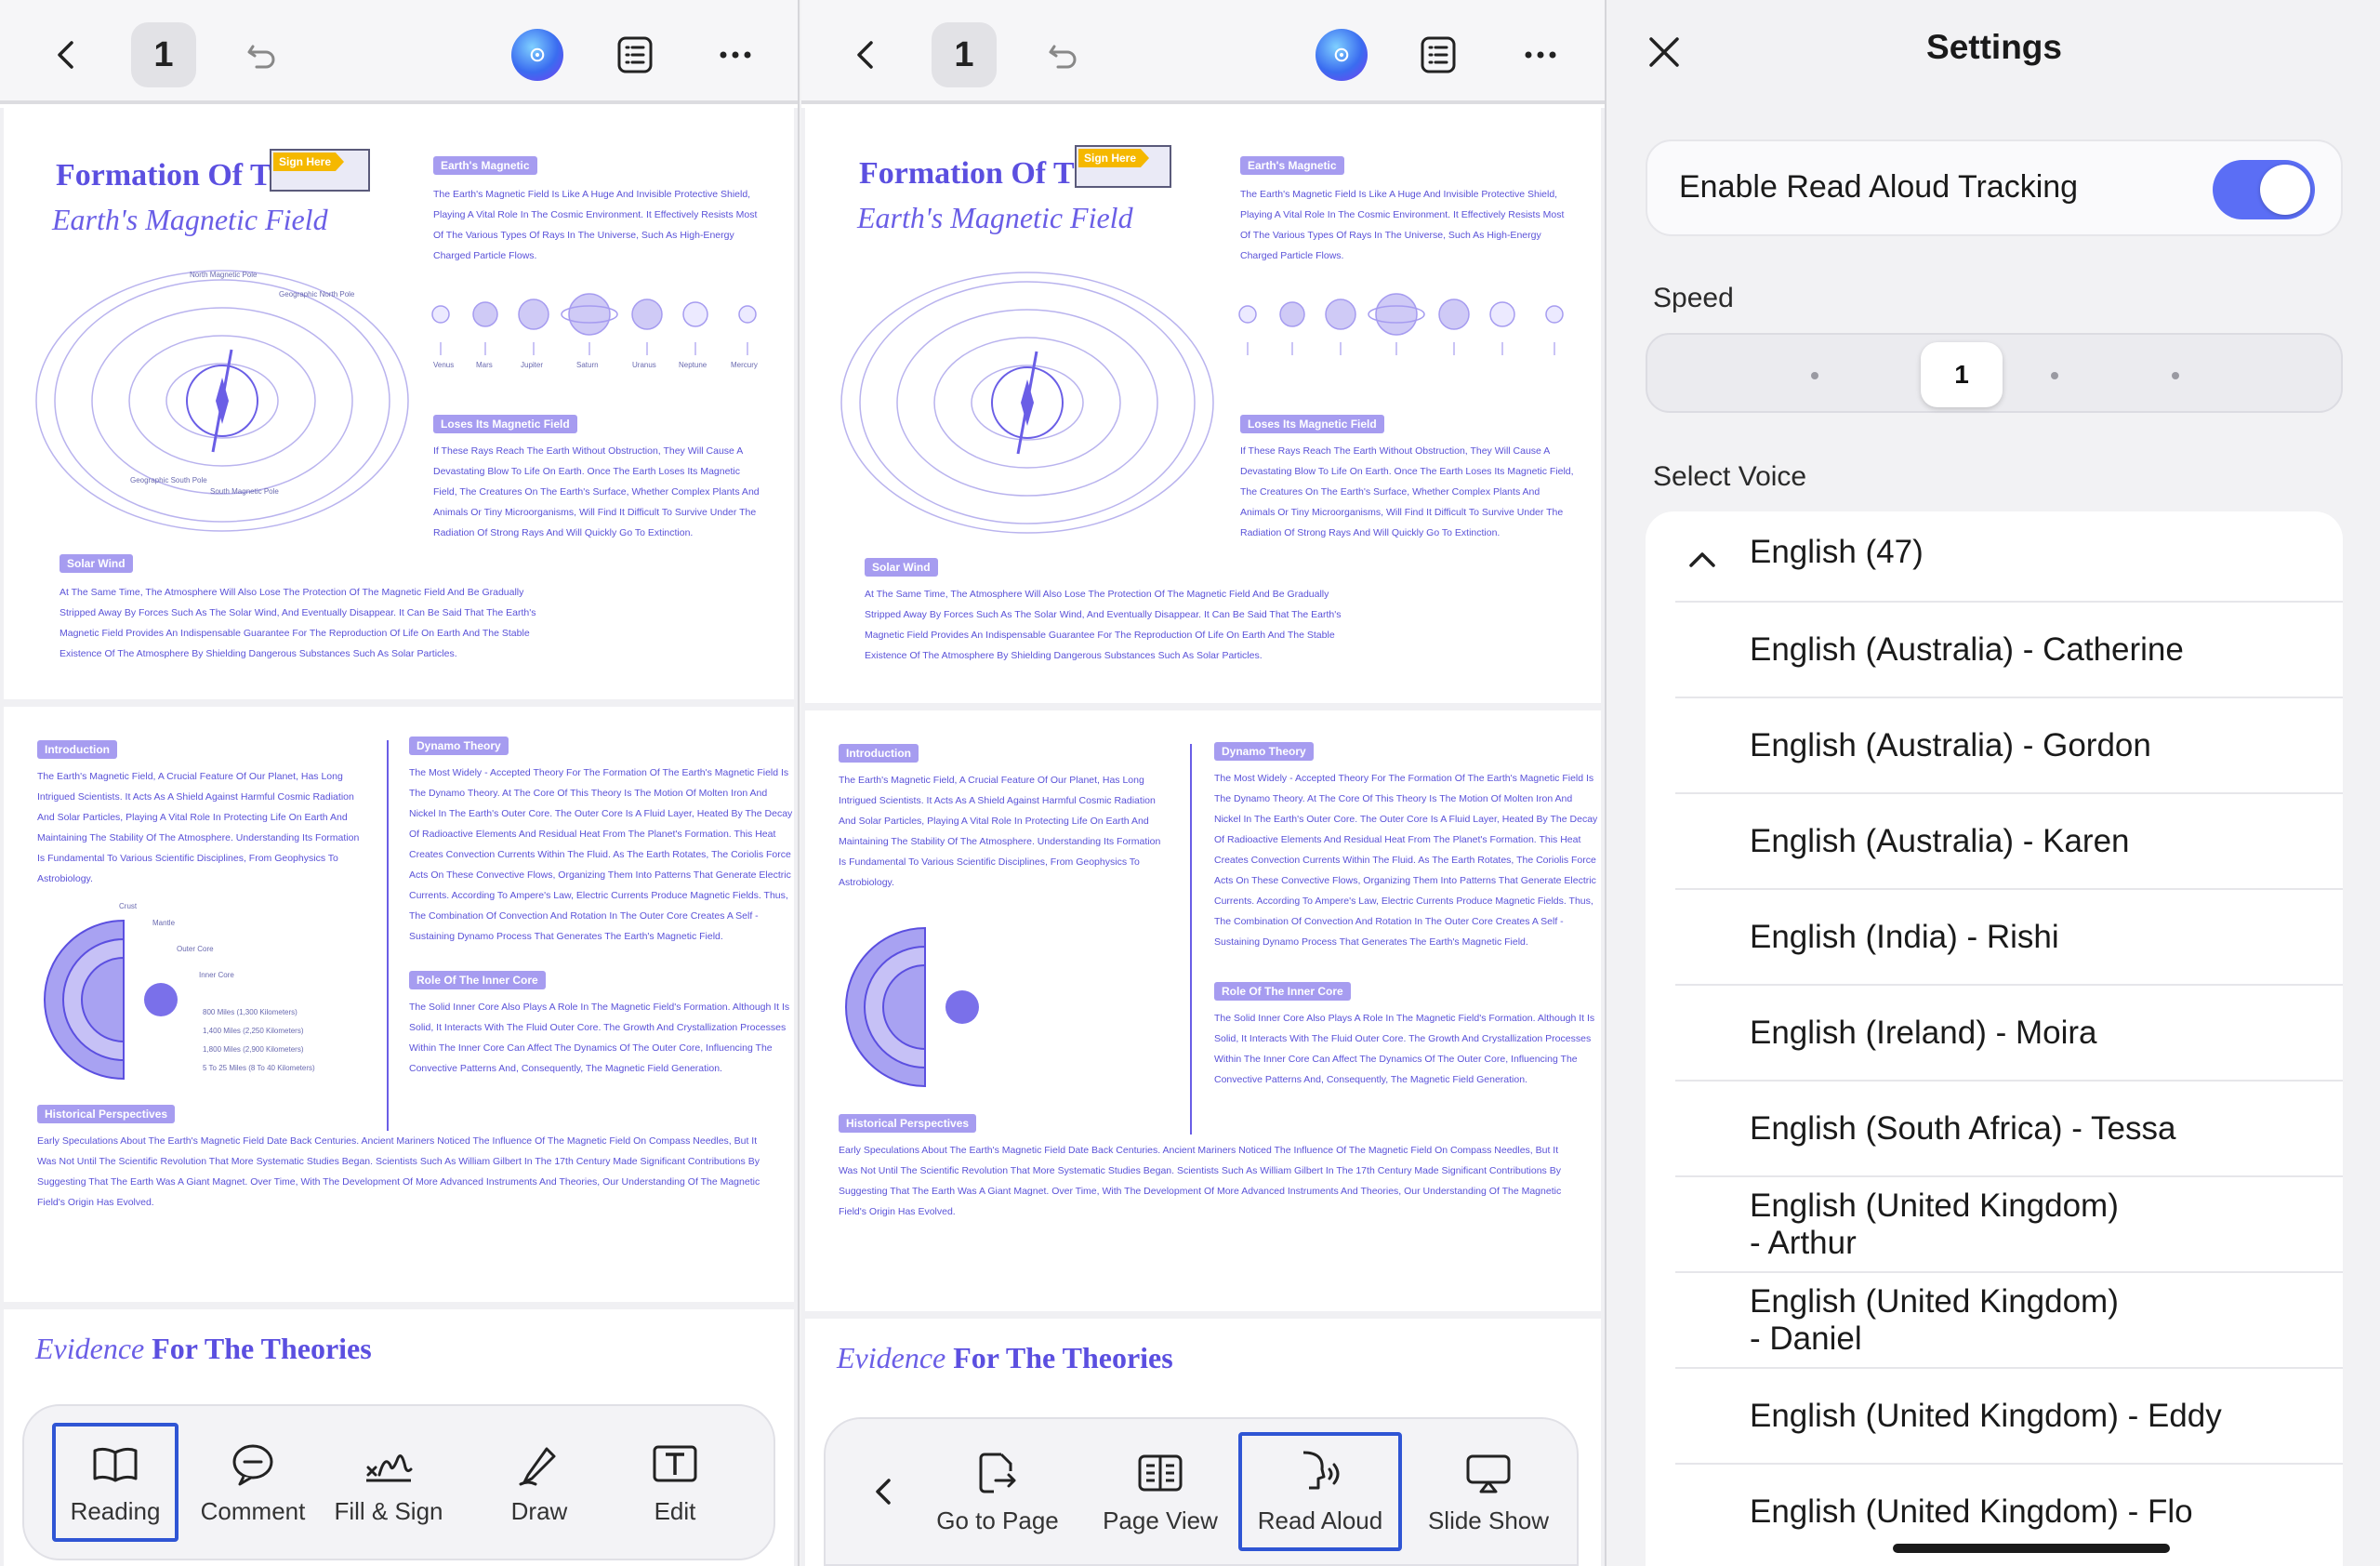  I want to click on evidence-heading-italic: Evidence, so click(90, 1348).